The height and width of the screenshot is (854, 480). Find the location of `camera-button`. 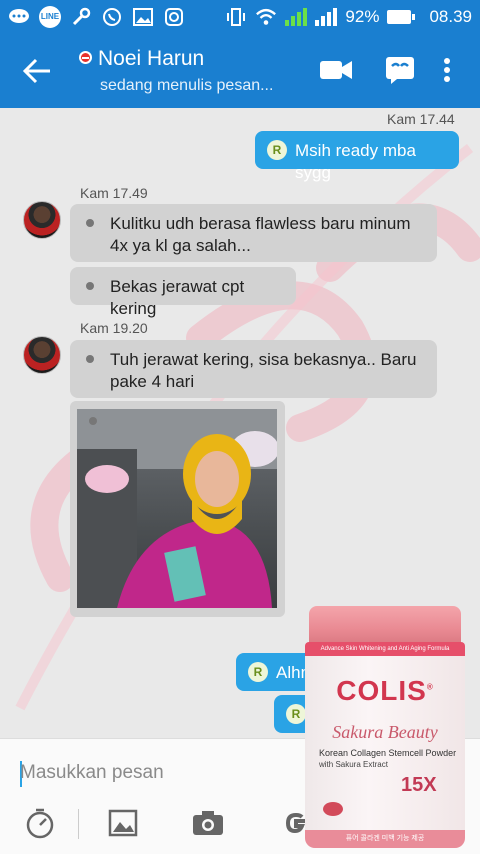

camera-button is located at coordinates (208, 823).